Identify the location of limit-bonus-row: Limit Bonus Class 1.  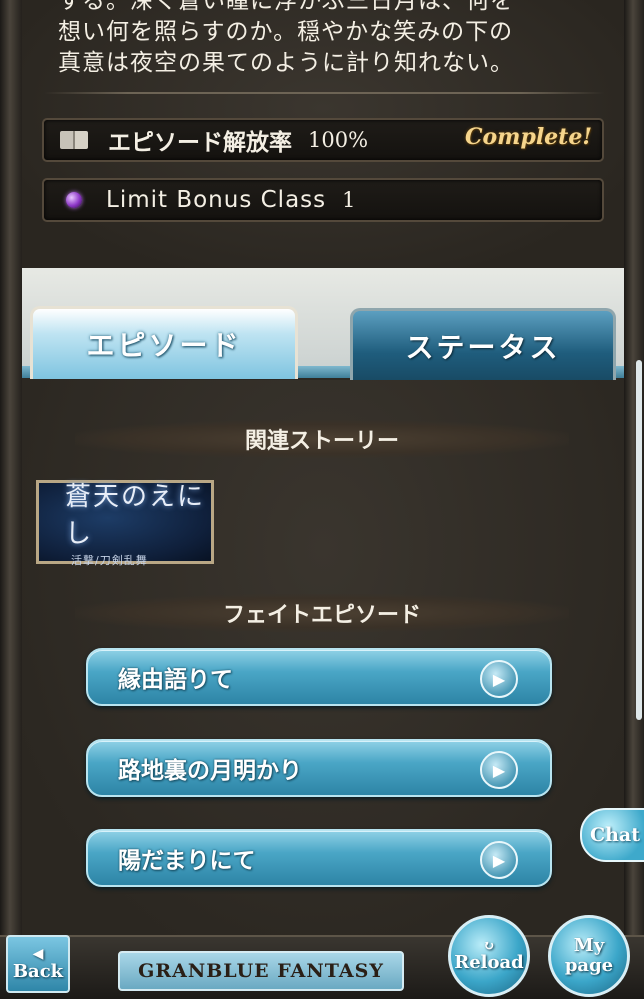
(323, 200).